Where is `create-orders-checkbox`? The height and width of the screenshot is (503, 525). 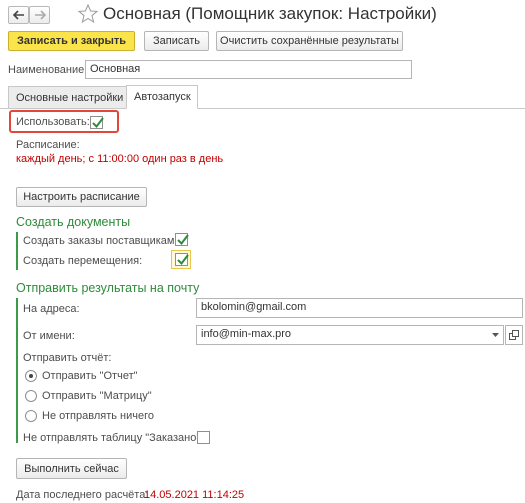 create-orders-checkbox is located at coordinates (182, 239).